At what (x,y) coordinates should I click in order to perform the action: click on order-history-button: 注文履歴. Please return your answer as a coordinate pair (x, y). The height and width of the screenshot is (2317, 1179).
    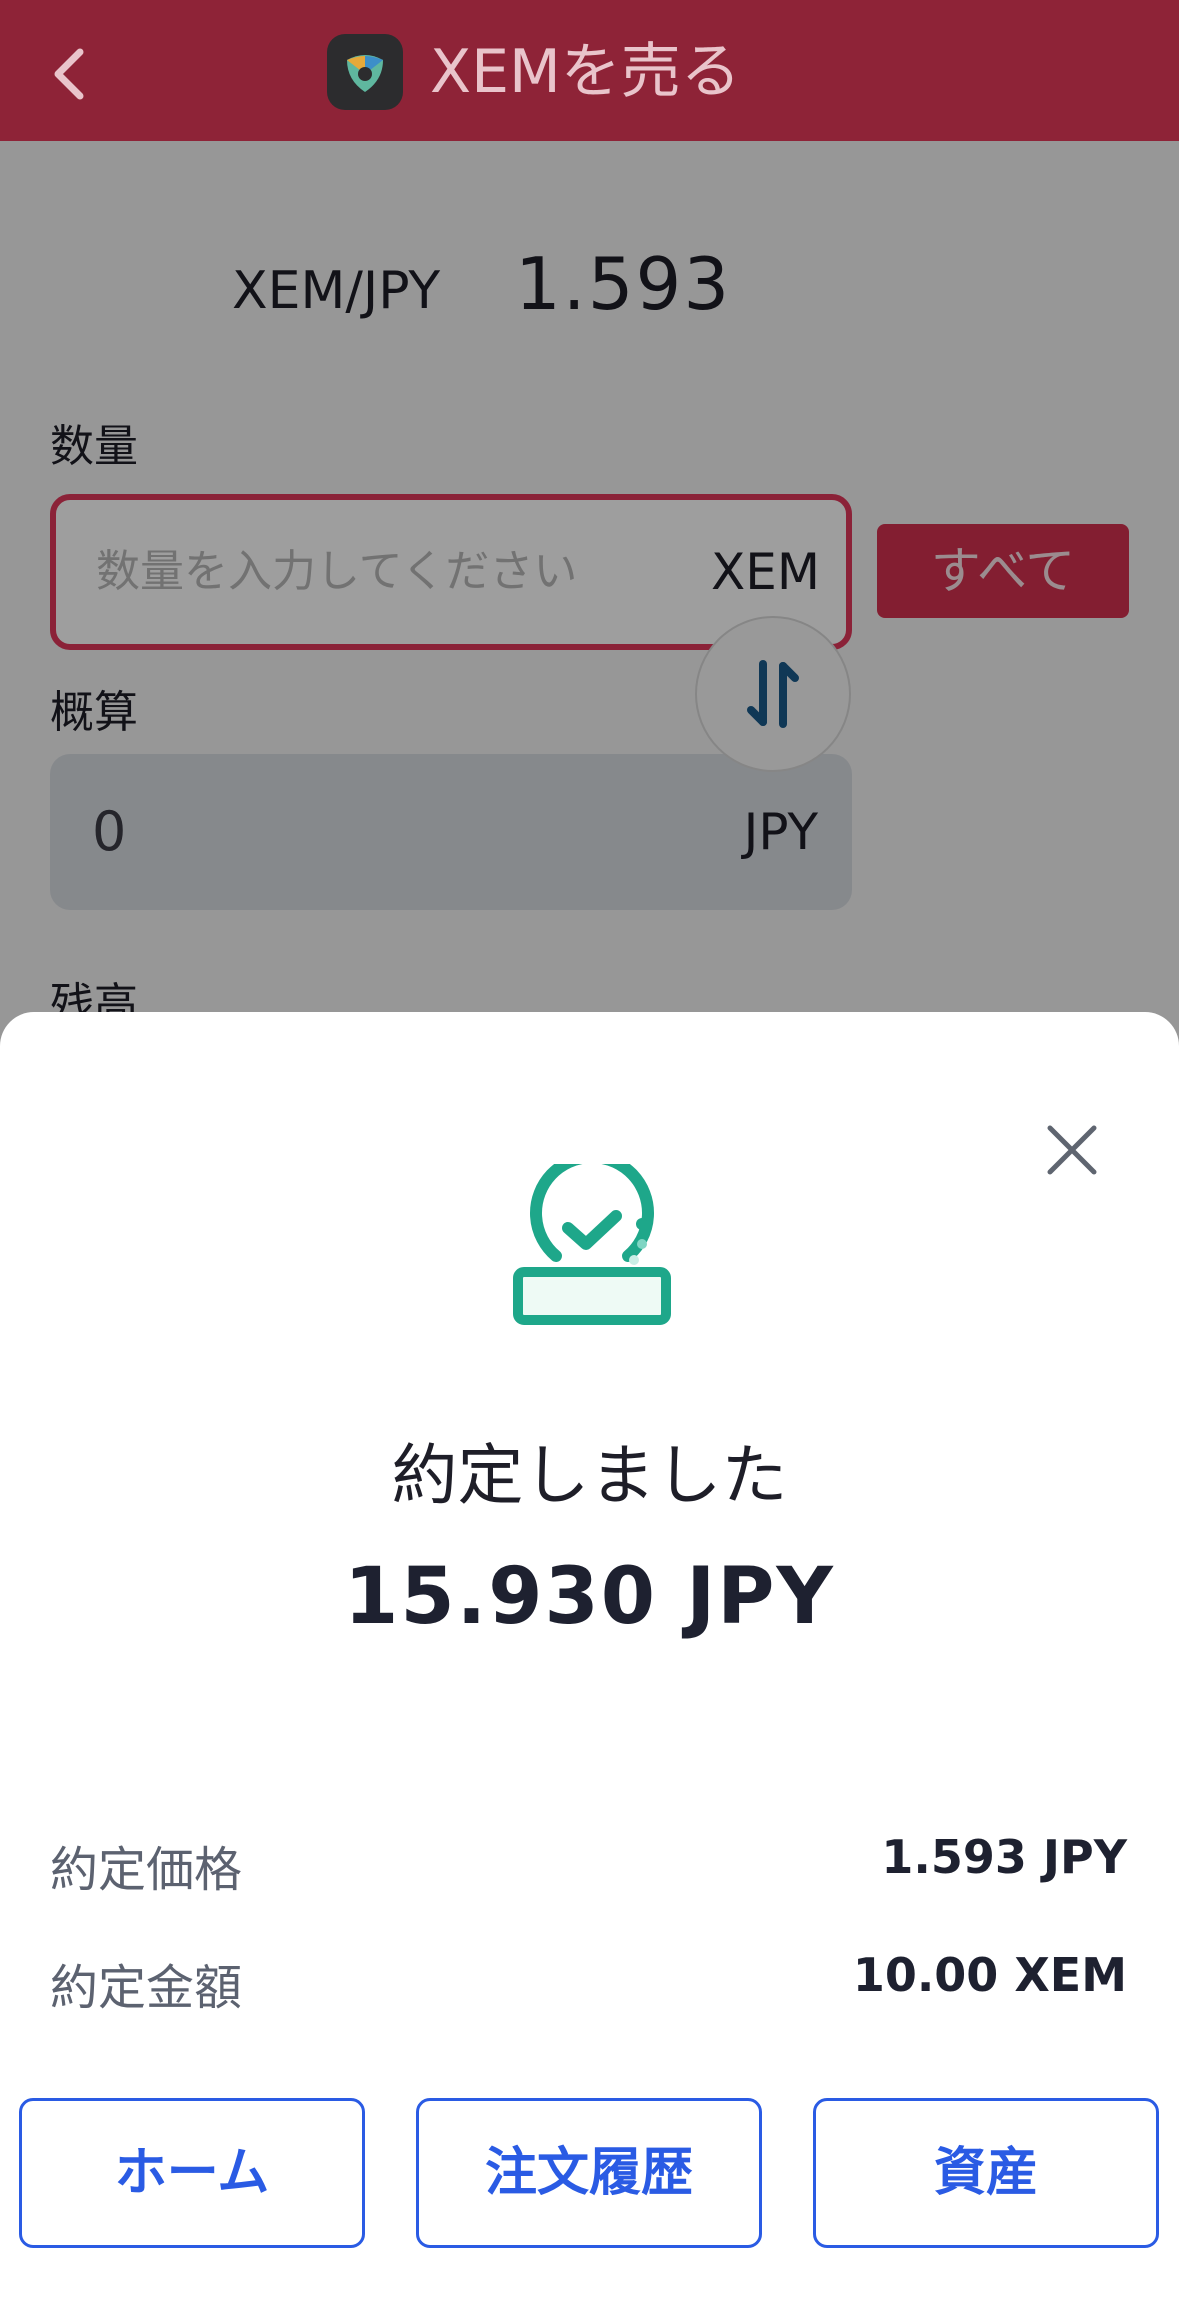
    Looking at the image, I should click on (589, 2173).